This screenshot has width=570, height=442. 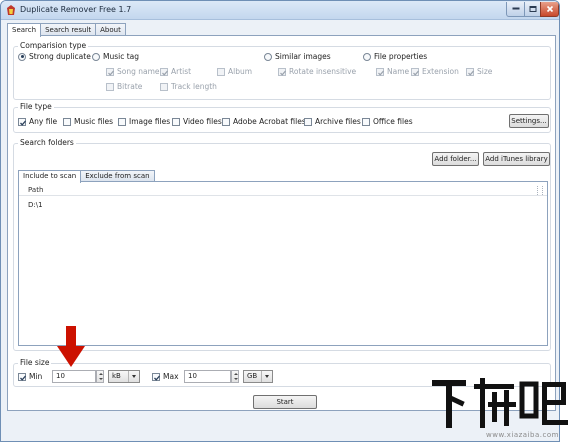 I want to click on album-checkbox: Album, so click(x=234, y=71).